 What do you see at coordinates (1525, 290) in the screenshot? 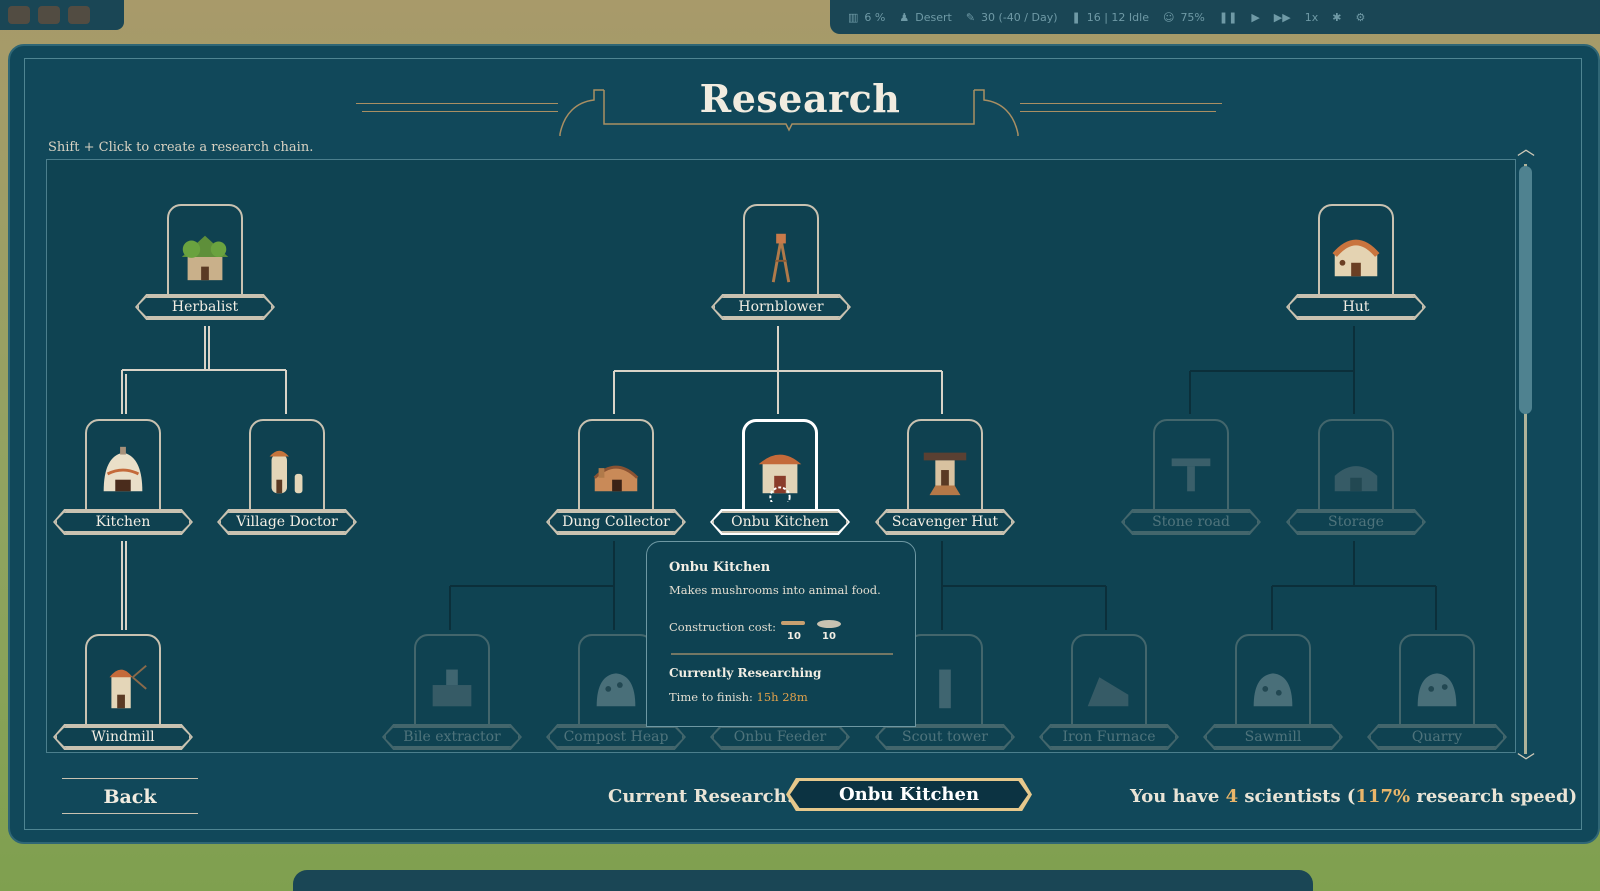
I see `scrollbar-thumb` at bounding box center [1525, 290].